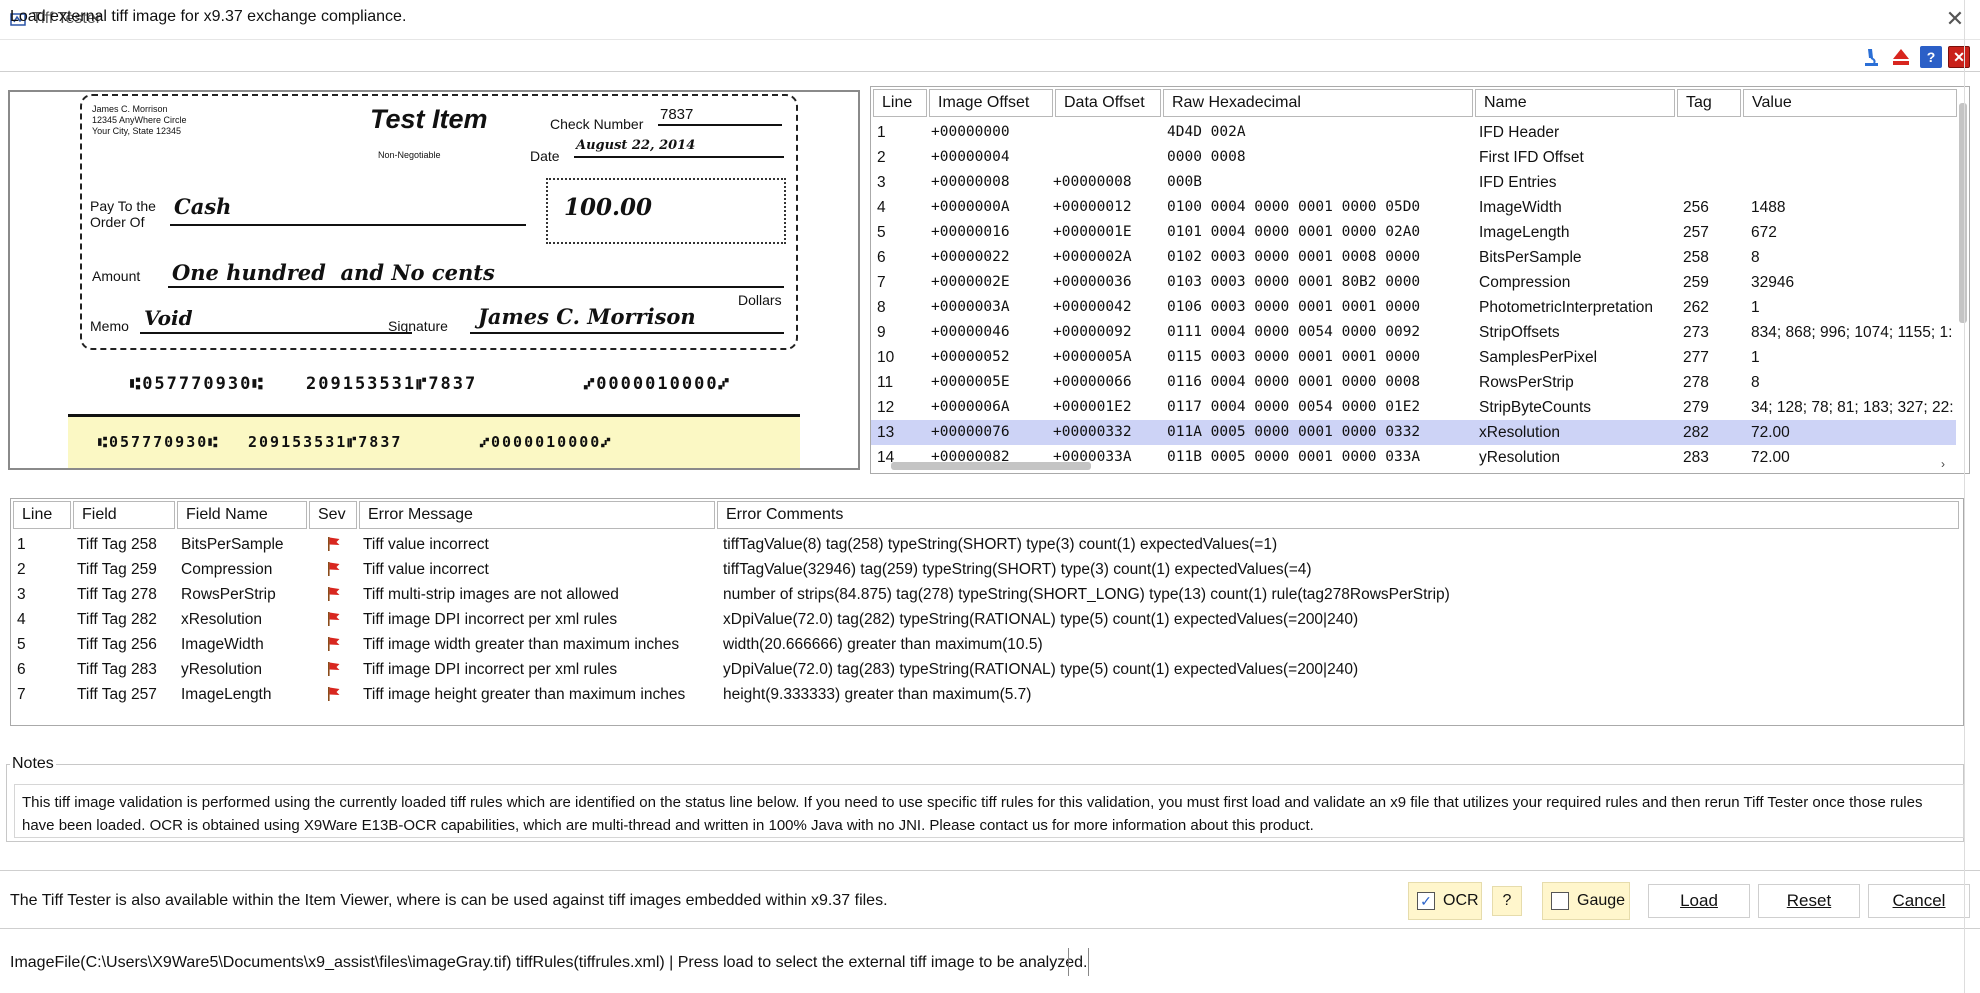 This screenshot has width=1980, height=993. Describe the element at coordinates (537, 515) in the screenshot. I see `err-header-error-message: Error Message` at that location.